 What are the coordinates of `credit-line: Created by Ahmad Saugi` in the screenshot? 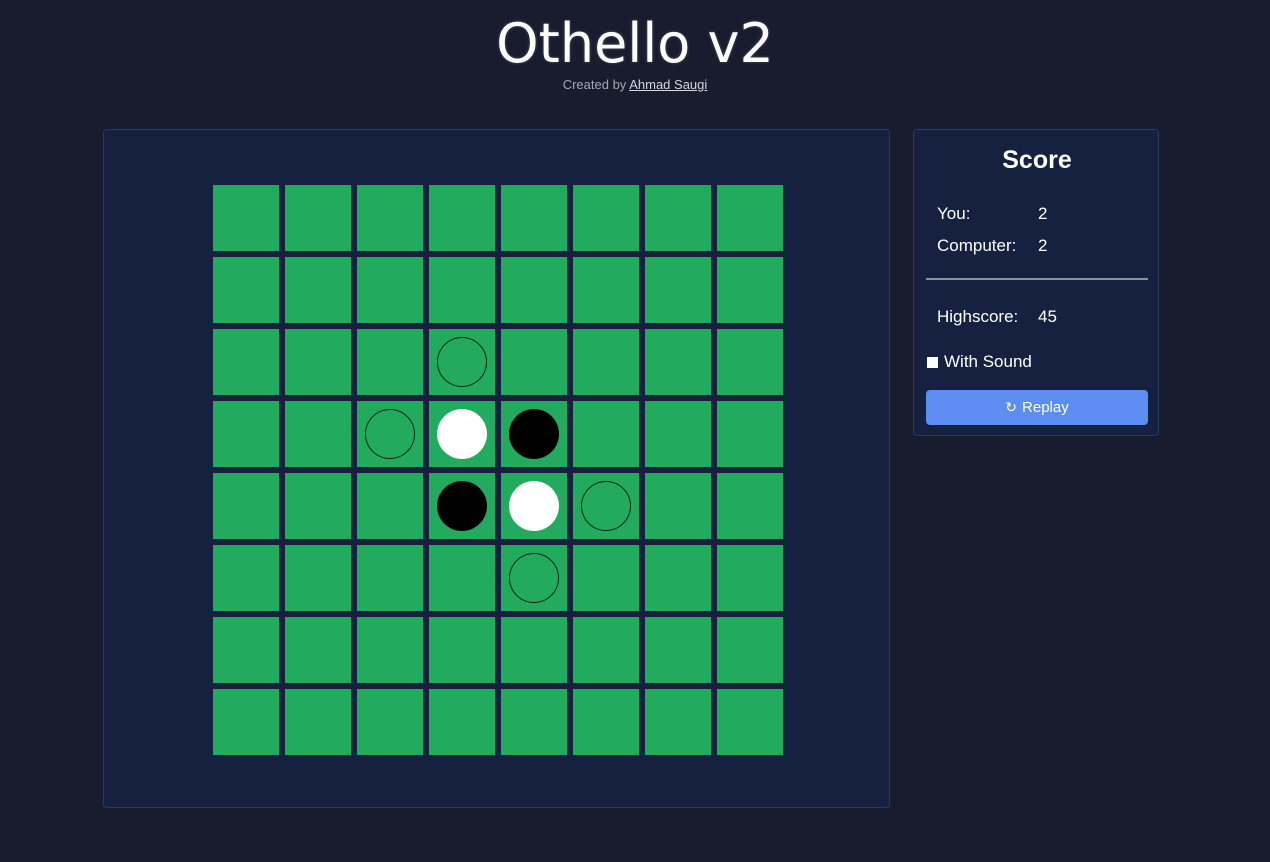 It's located at (635, 85).